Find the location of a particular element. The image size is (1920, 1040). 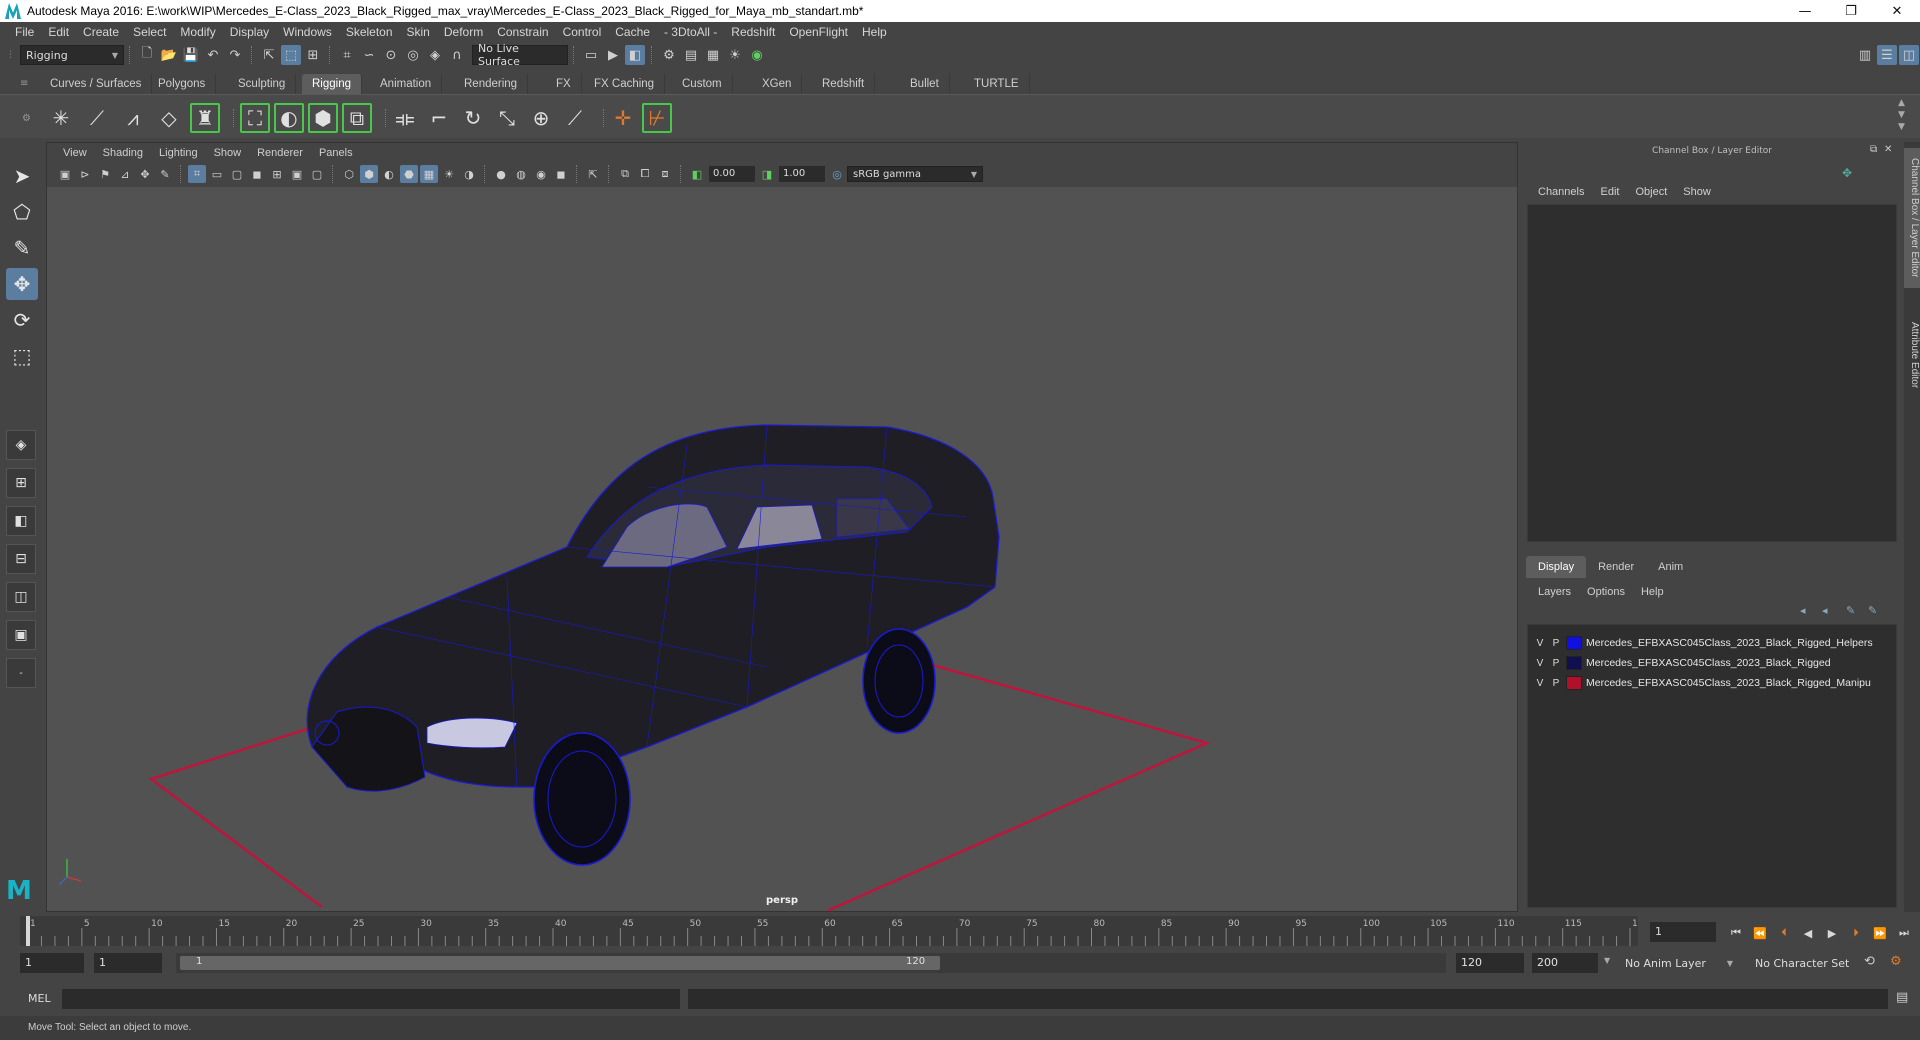

film-gate-icon: ▭ is located at coordinates (217, 174).